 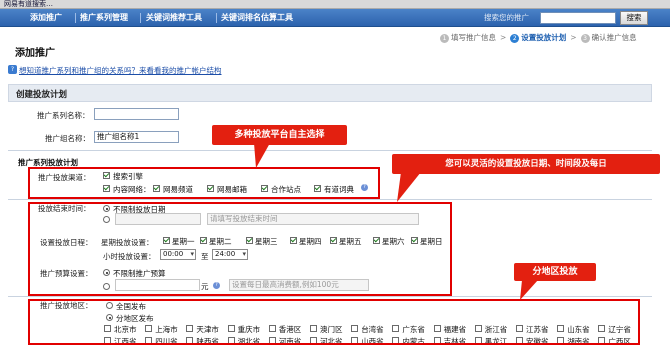 I want to click on account-structure-help-link: 想知道推广系列和推广组的关系吗？来看看我的推广帐户结构, so click(x=120, y=70).